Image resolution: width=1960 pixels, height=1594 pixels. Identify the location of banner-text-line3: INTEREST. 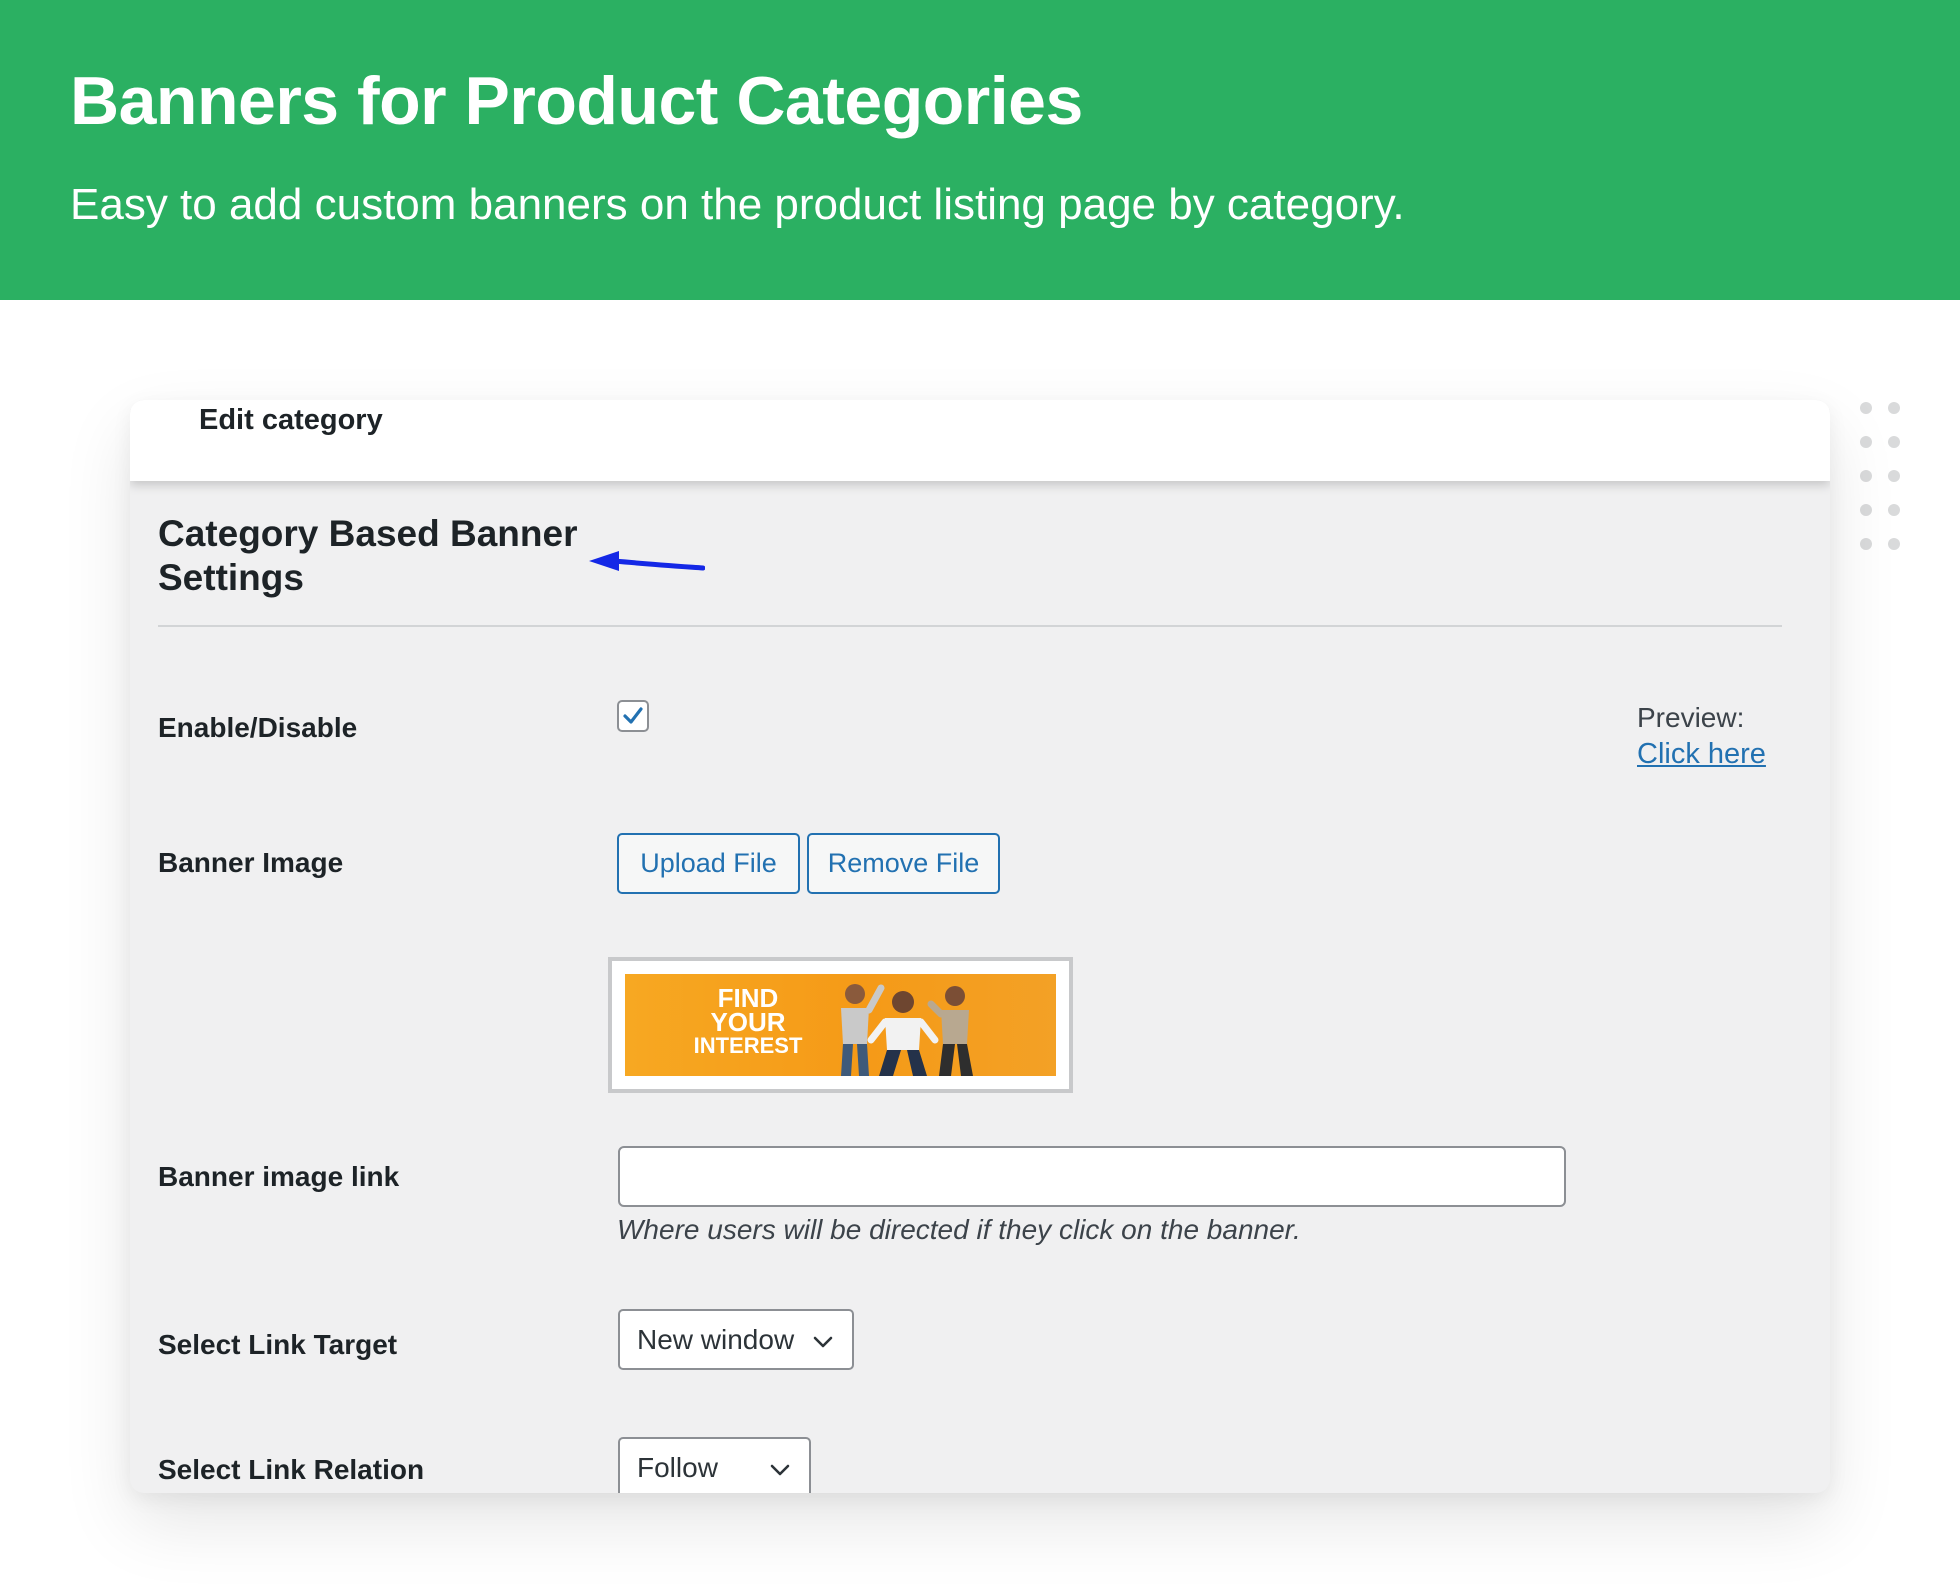
(748, 1045).